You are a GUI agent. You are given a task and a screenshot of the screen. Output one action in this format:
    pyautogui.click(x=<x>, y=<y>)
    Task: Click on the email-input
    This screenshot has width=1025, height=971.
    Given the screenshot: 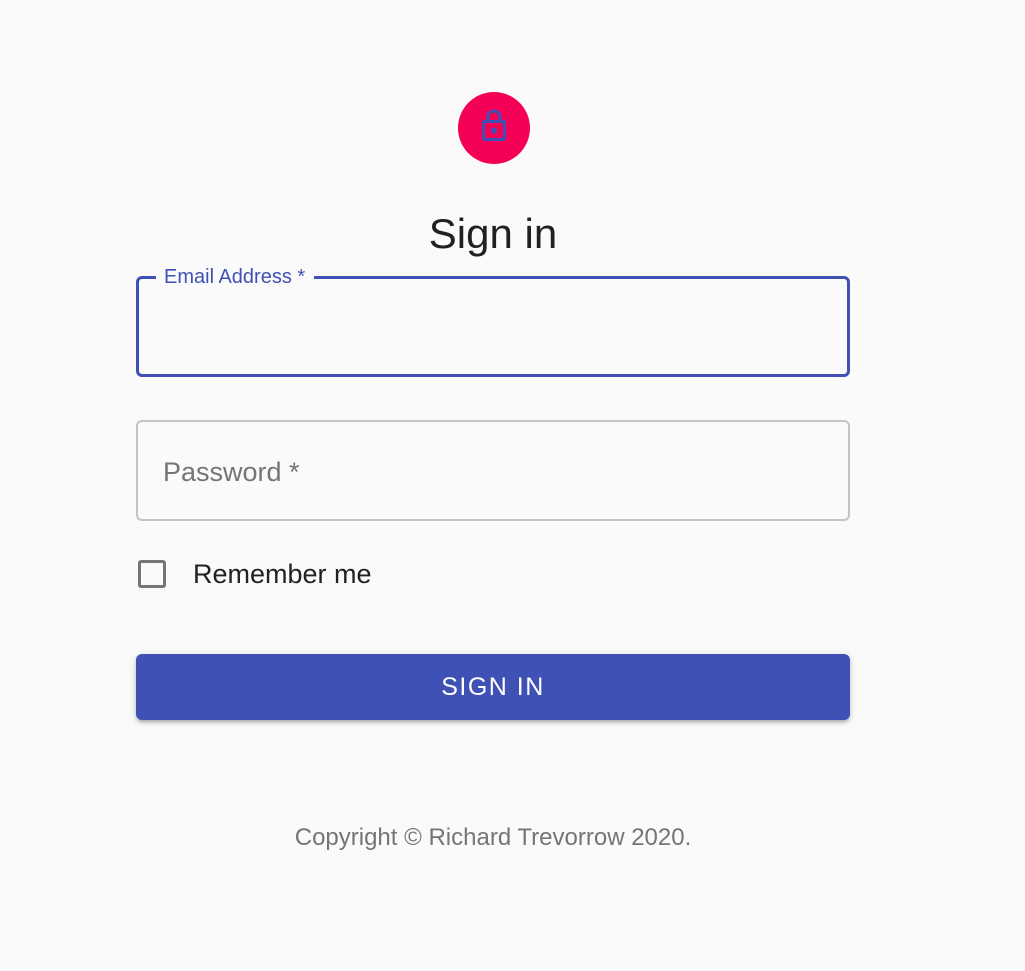 What is the action you would take?
    pyautogui.click(x=493, y=326)
    